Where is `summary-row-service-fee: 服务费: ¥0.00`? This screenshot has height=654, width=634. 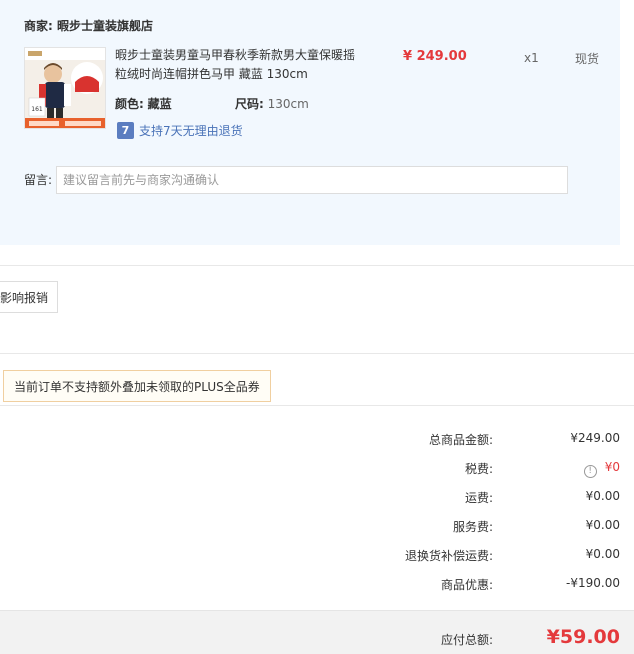 summary-row-service-fee: 服务费: ¥0.00 is located at coordinates (317, 528).